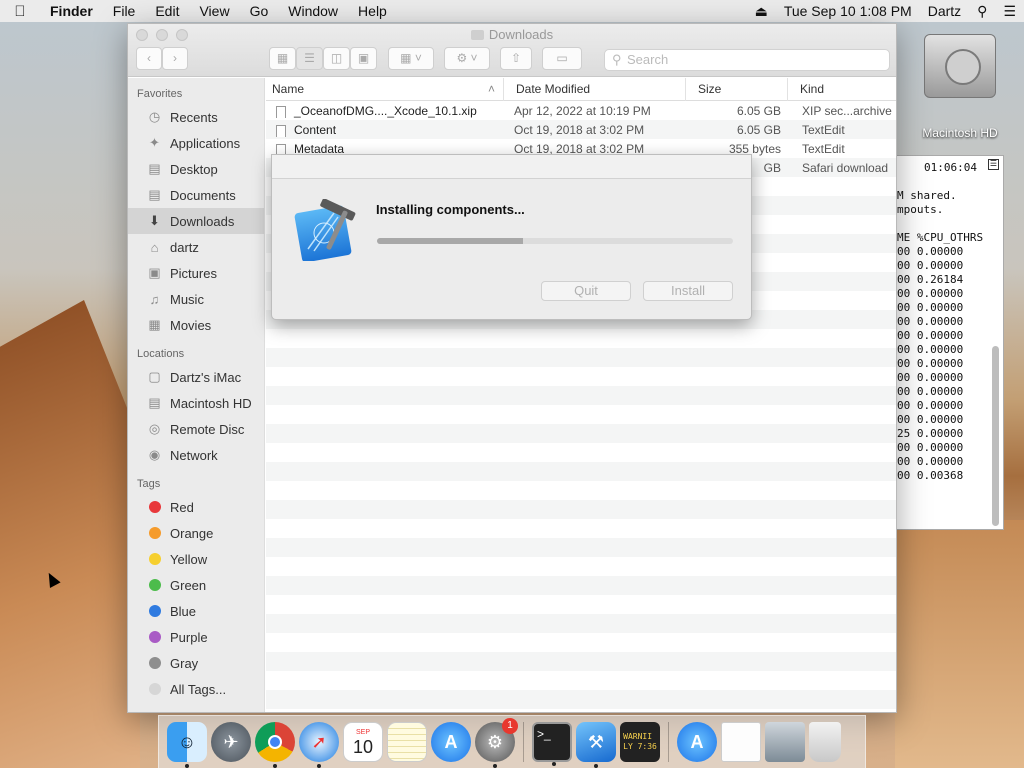 The image size is (1024, 768). What do you see at coordinates (944, 11) in the screenshot?
I see `menu-user: Dartz` at bounding box center [944, 11].